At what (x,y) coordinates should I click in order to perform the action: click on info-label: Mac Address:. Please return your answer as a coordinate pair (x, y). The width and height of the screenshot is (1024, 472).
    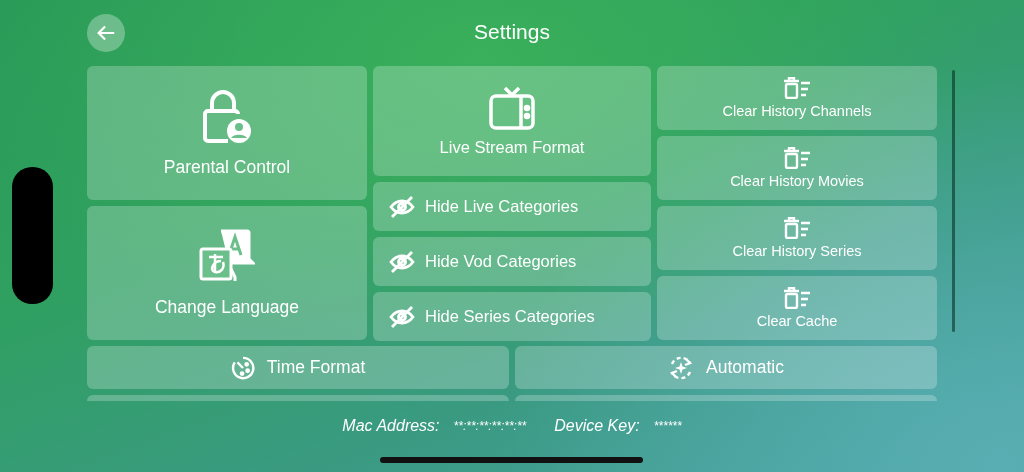
    Looking at the image, I should click on (391, 426).